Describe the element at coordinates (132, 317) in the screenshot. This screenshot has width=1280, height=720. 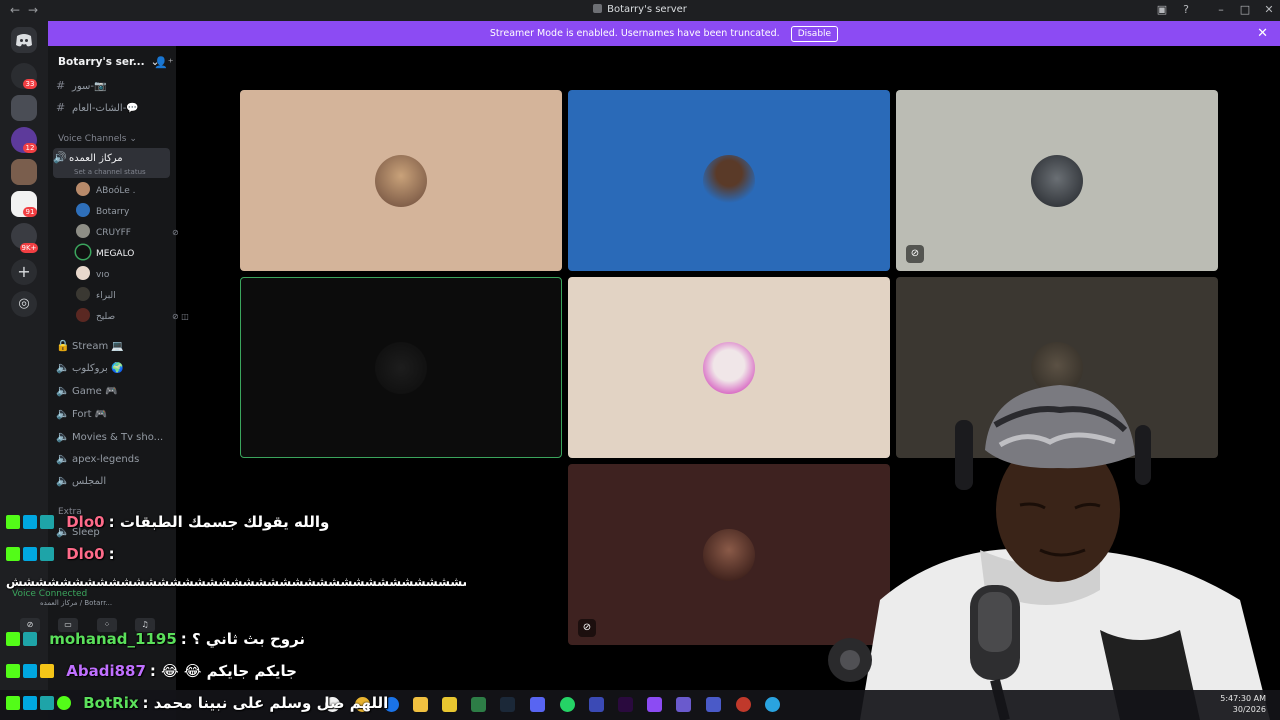
I see `voice-member: صليح ⊘ ◫` at that location.